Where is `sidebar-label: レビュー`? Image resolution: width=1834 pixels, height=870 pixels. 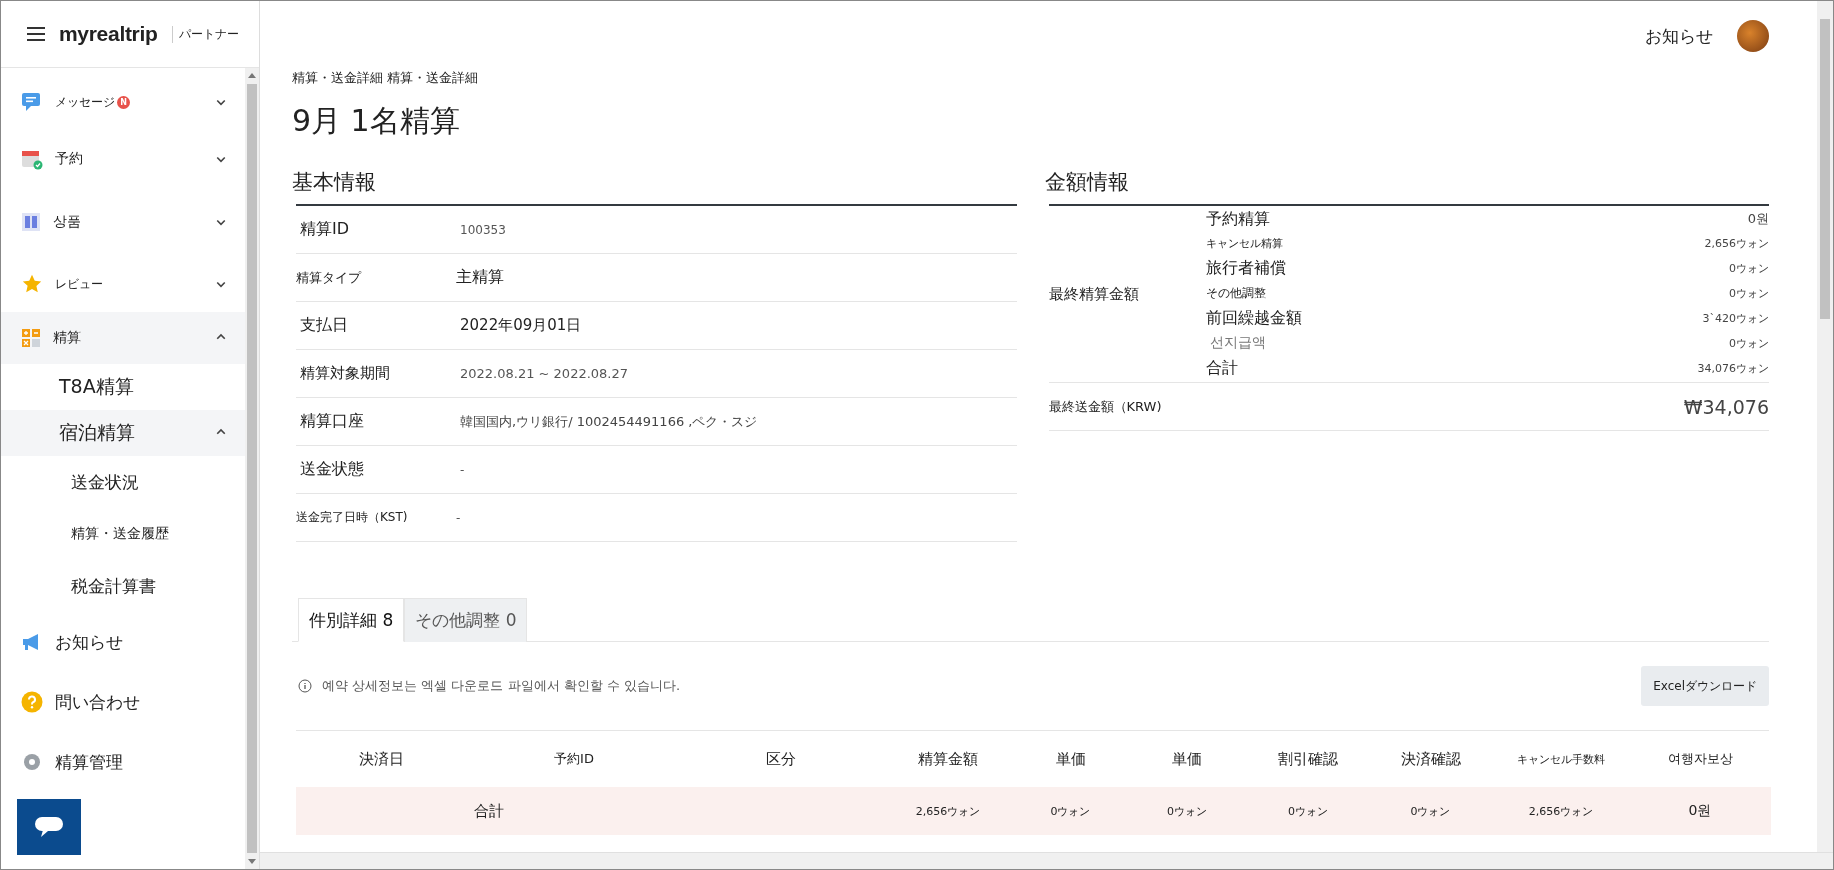 sidebar-label: レビュー is located at coordinates (79, 284).